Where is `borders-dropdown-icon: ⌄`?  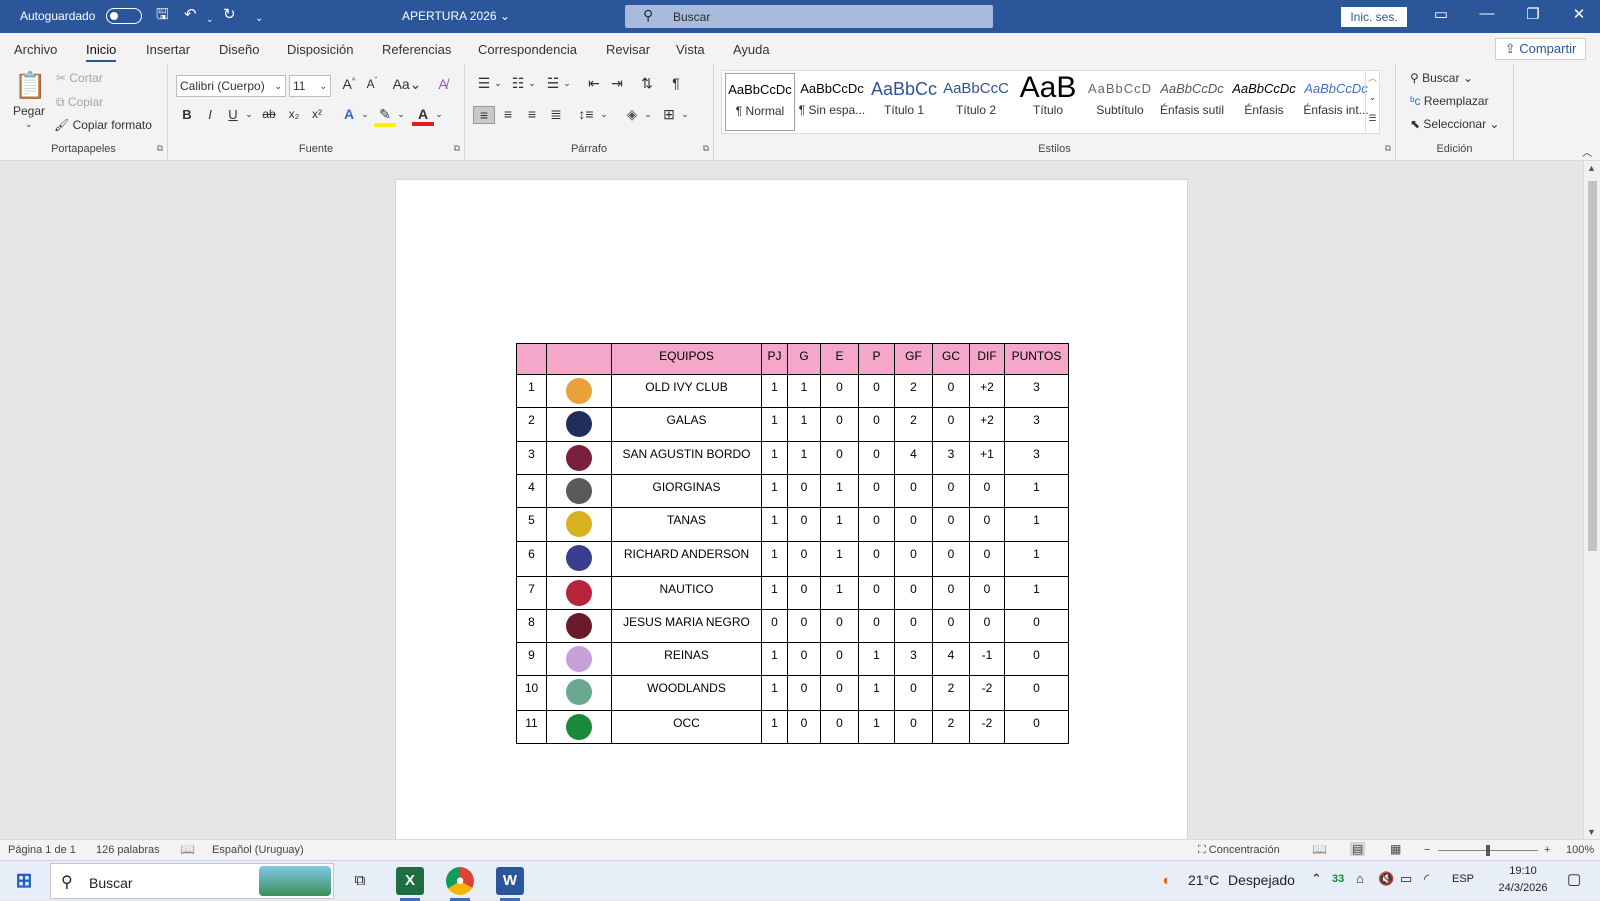 borders-dropdown-icon: ⌄ is located at coordinates (685, 114).